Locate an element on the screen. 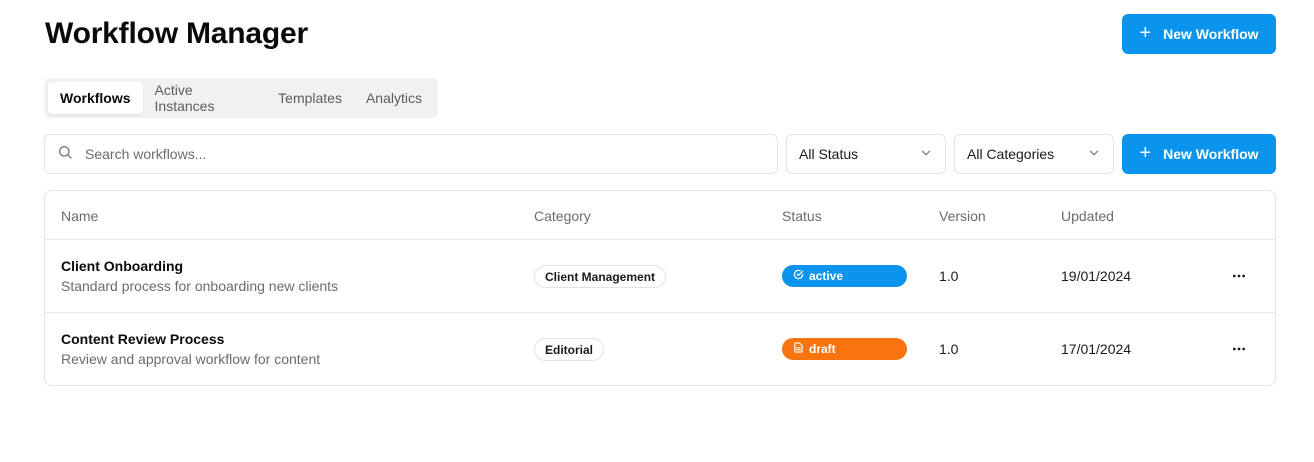  column-header-version: Version is located at coordinates (962, 216).